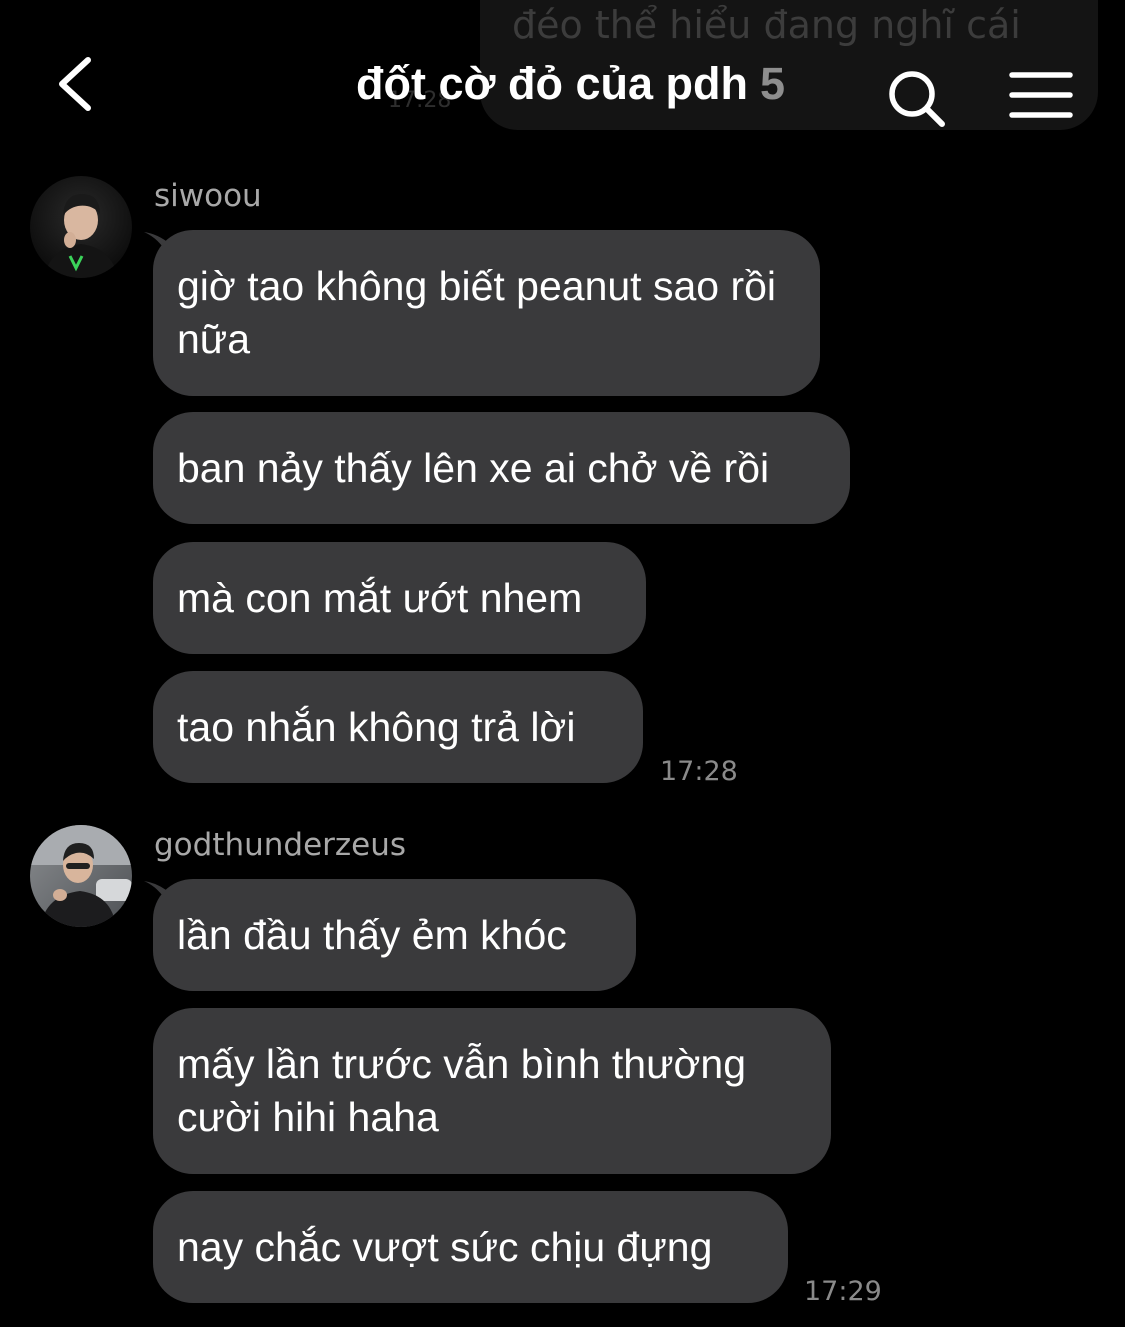  What do you see at coordinates (473, 467) in the screenshot?
I see `message-text: ban nảy thấy lên xe ai chở về rồi` at bounding box center [473, 467].